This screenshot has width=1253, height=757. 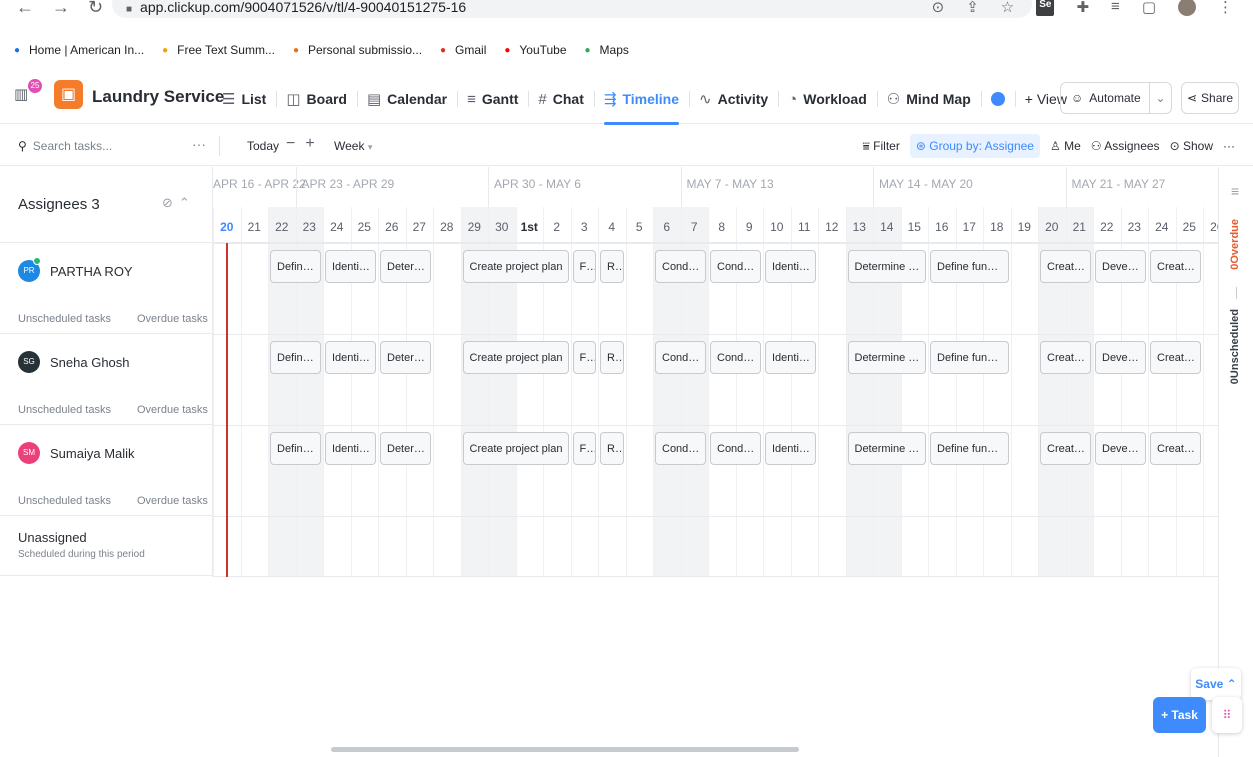 What do you see at coordinates (406, 99) in the screenshot?
I see `tab-calendar: ▤ Calendar` at bounding box center [406, 99].